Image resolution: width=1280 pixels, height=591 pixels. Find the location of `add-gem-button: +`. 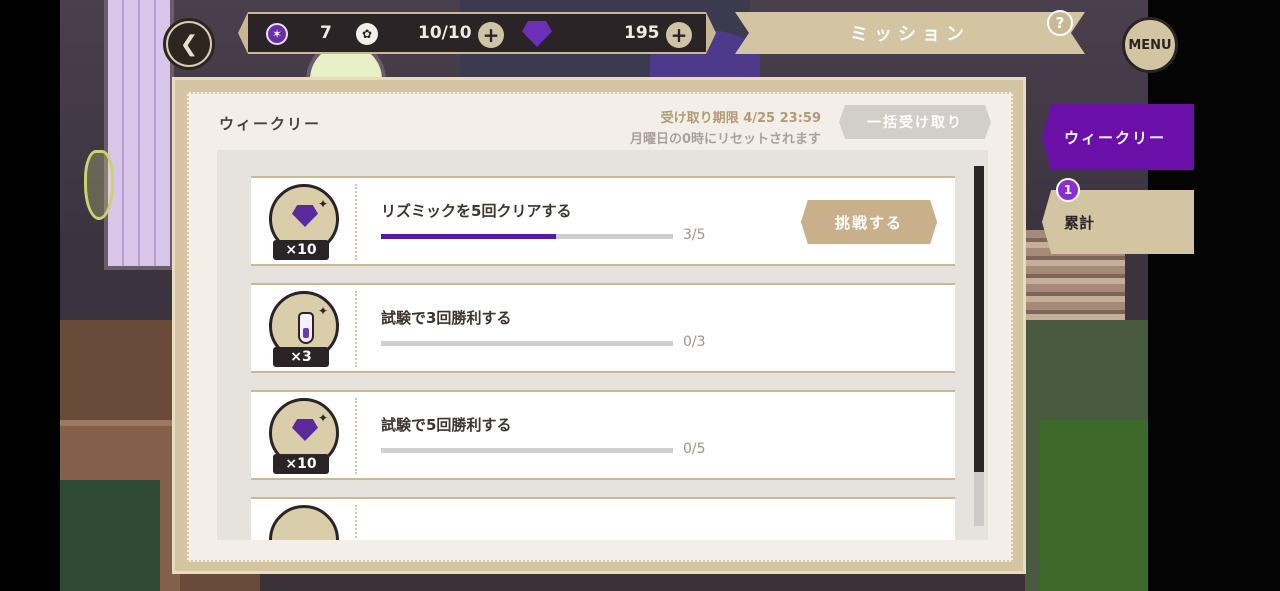

add-gem-button: + is located at coordinates (679, 35).